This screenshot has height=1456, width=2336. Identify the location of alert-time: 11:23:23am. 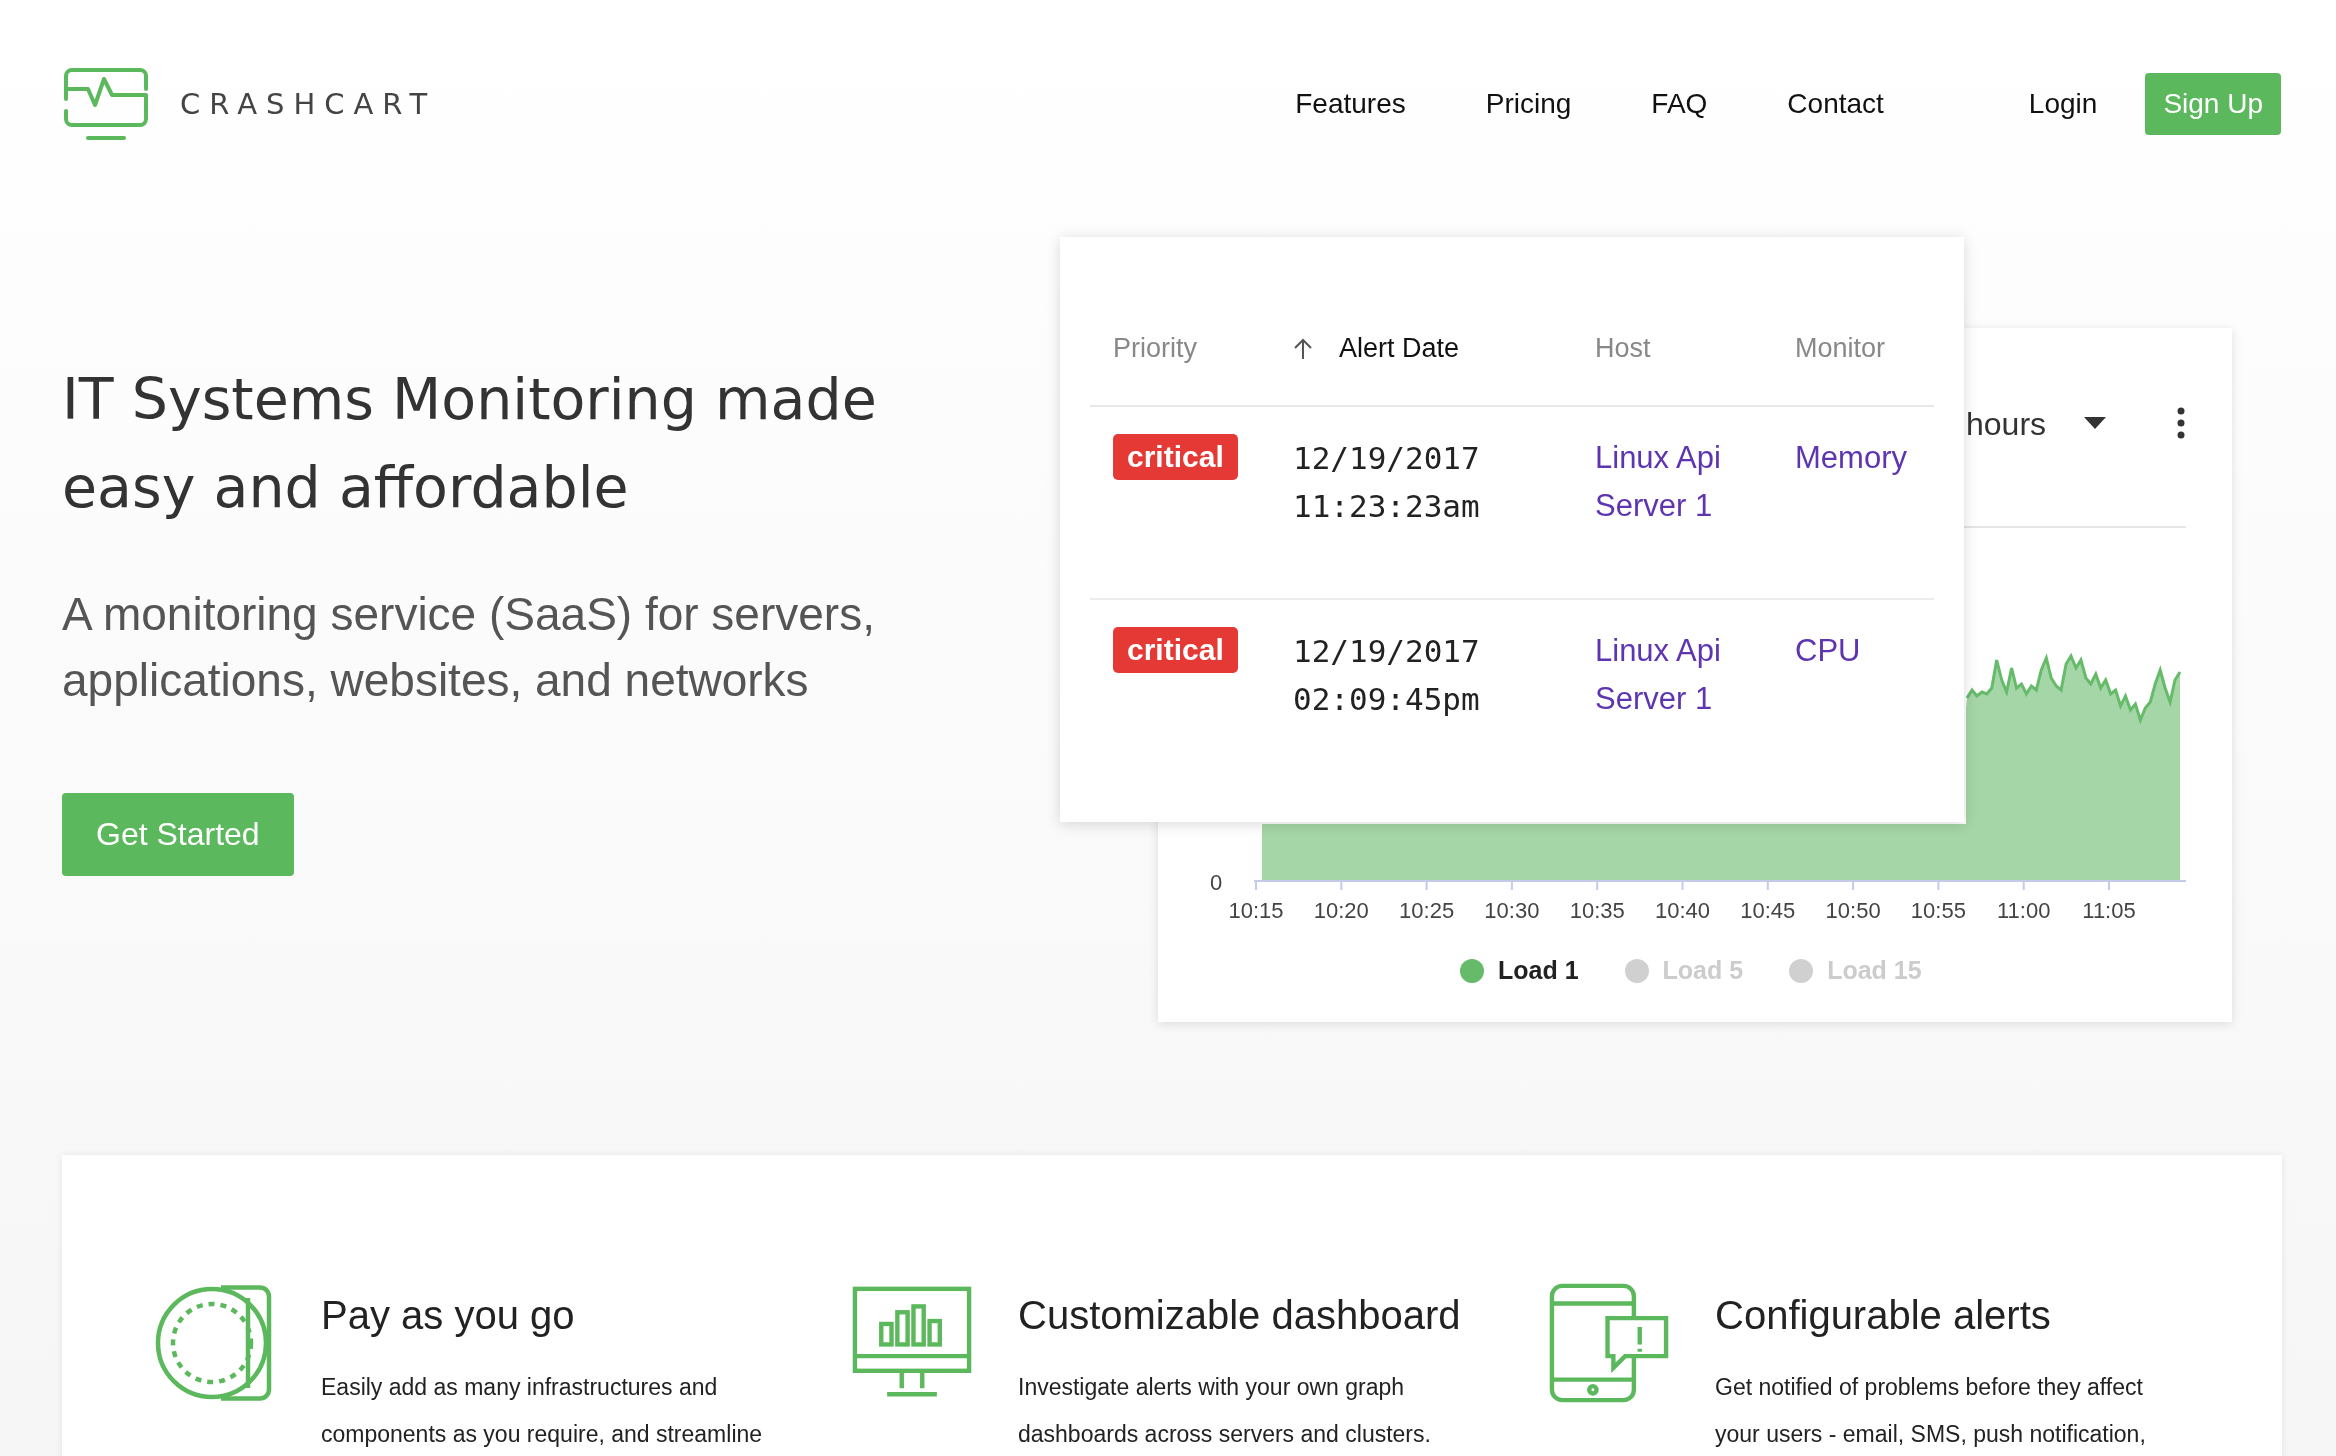
(1386, 506).